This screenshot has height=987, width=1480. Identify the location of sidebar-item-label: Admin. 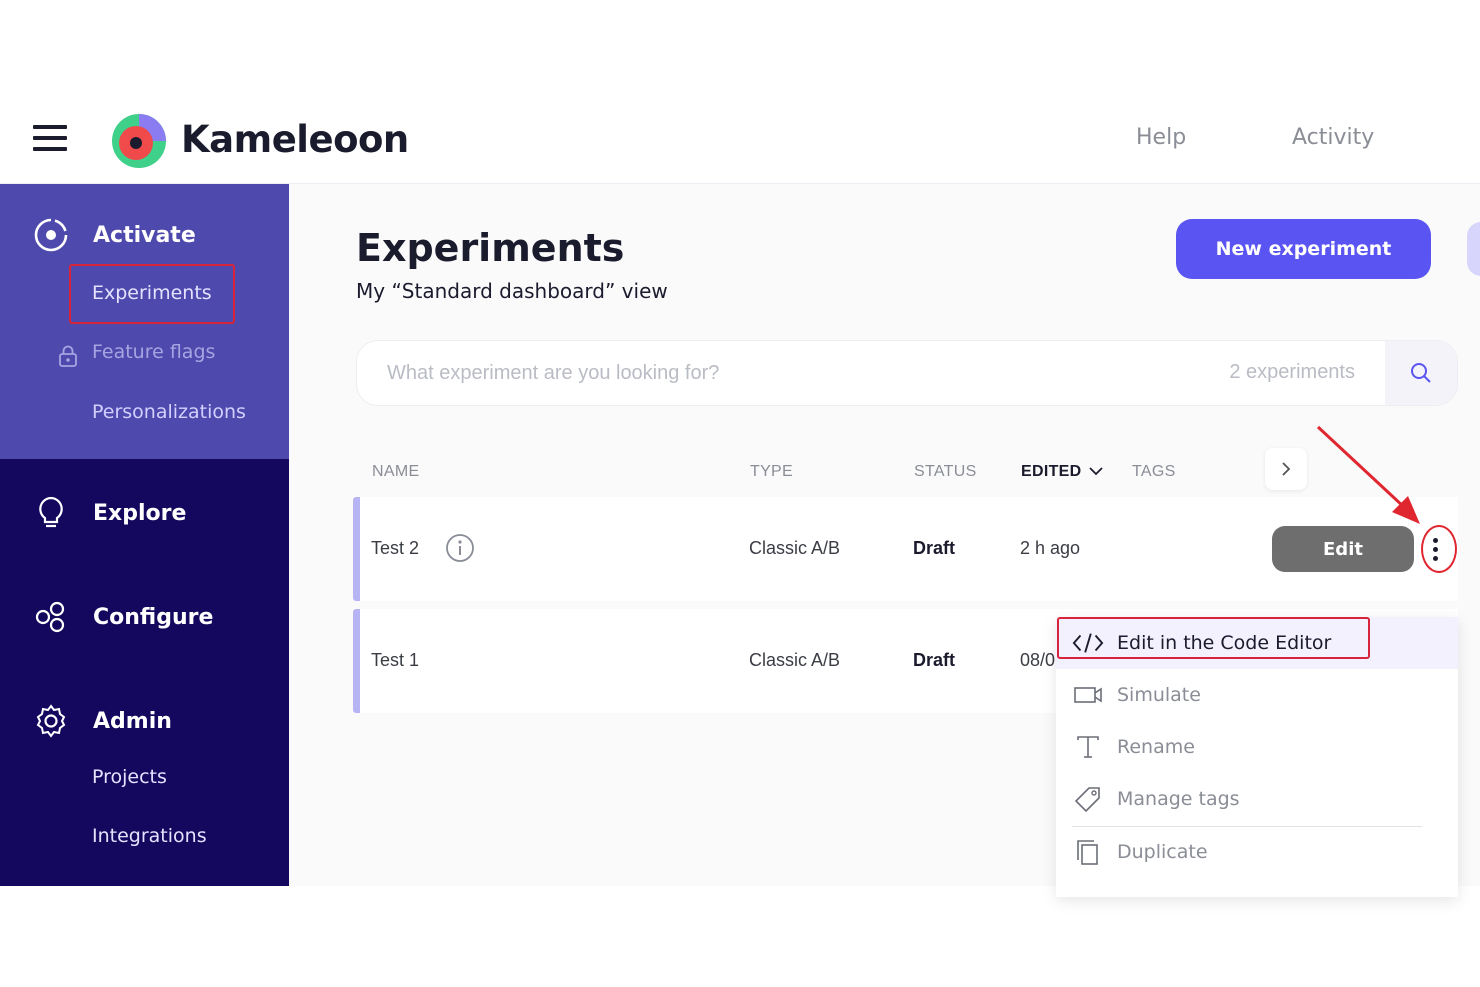
(132, 721).